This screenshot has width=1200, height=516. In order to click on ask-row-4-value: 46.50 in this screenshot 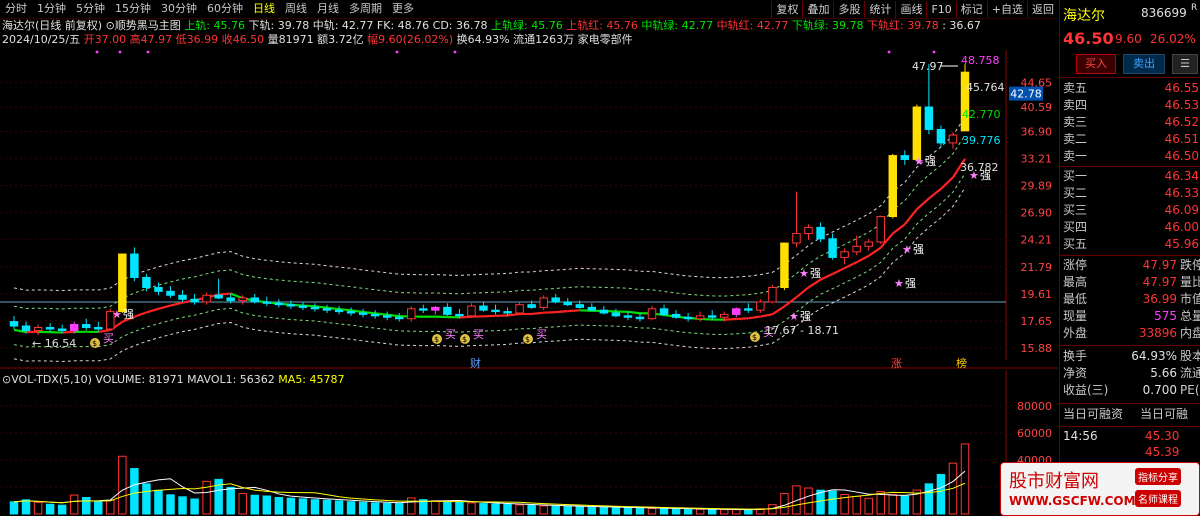, I will do `click(1181, 156)`.